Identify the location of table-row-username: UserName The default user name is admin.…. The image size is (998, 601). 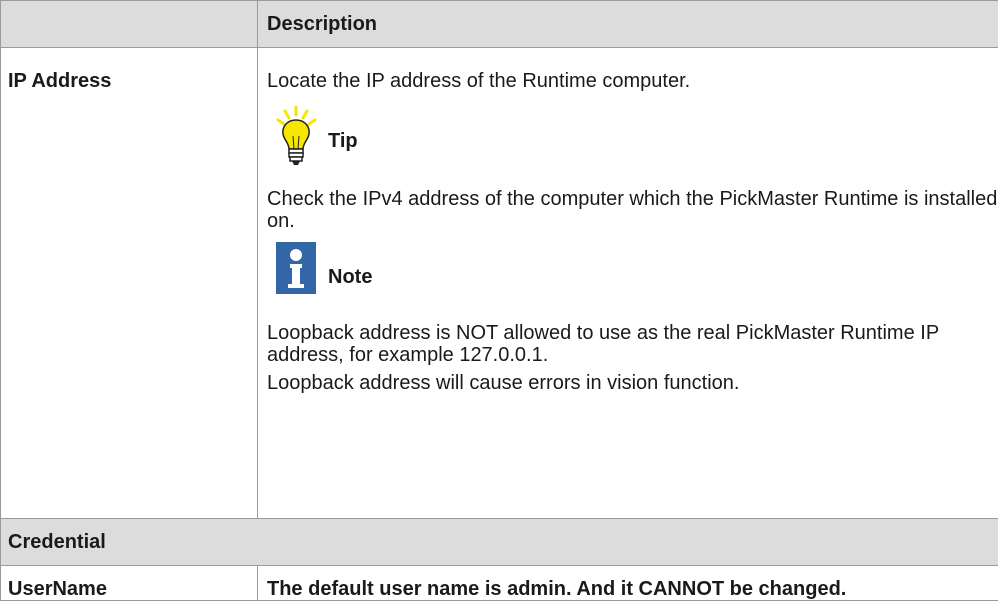
(499, 583).